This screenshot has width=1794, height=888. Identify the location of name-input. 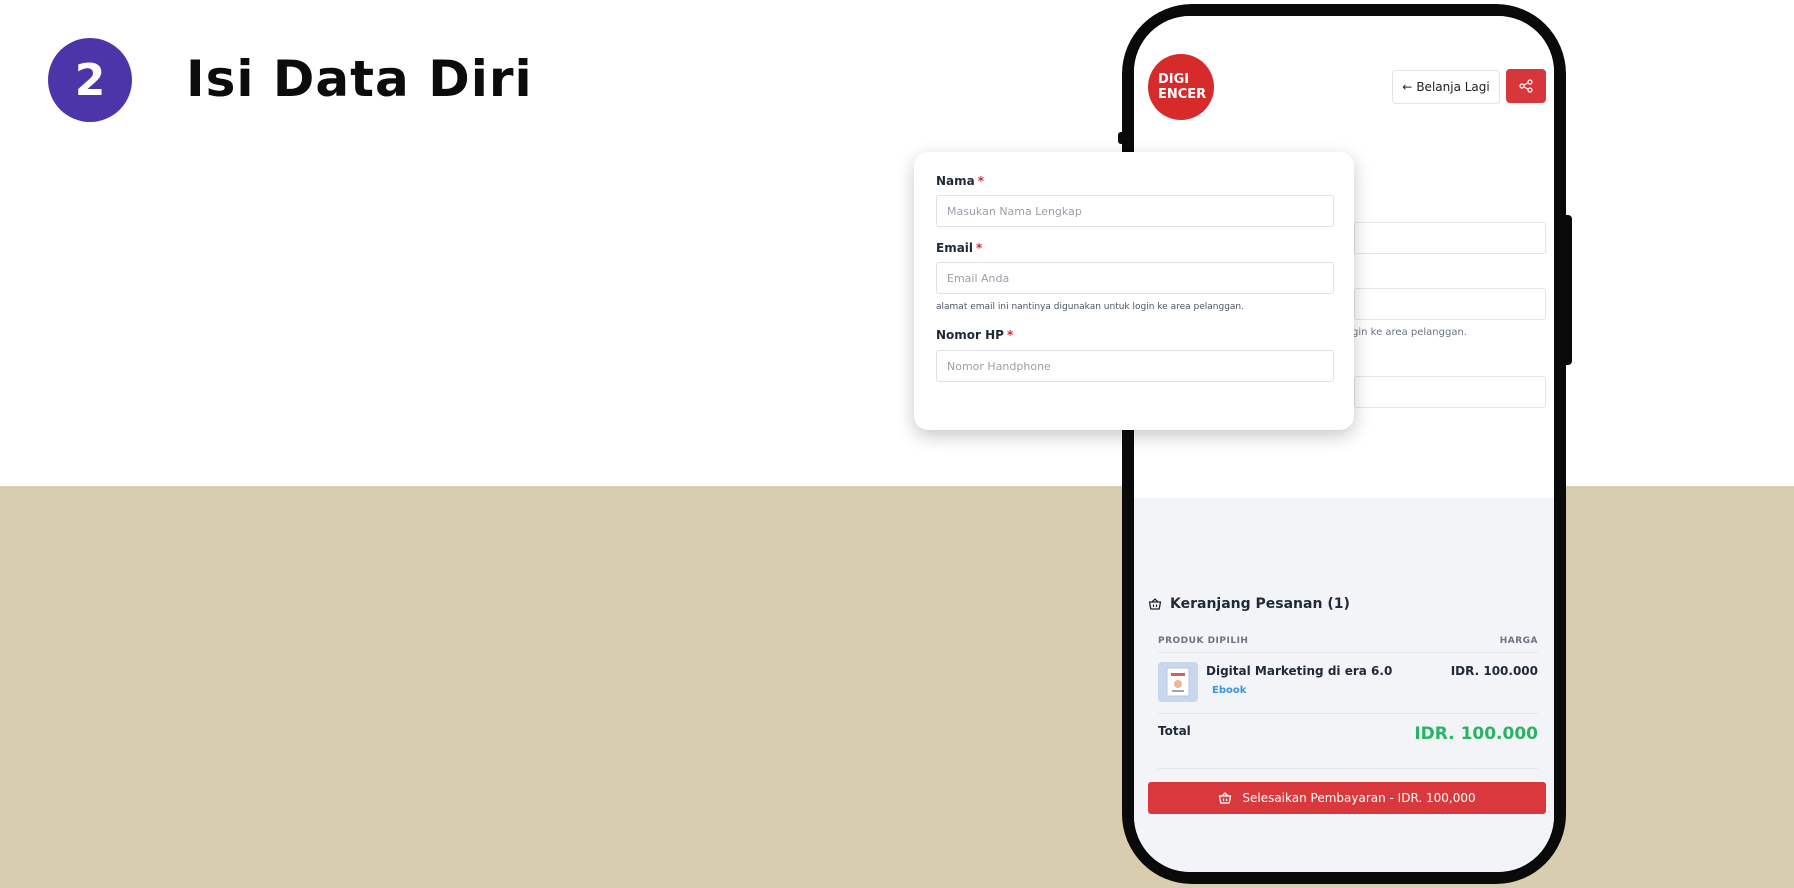
(1135, 211).